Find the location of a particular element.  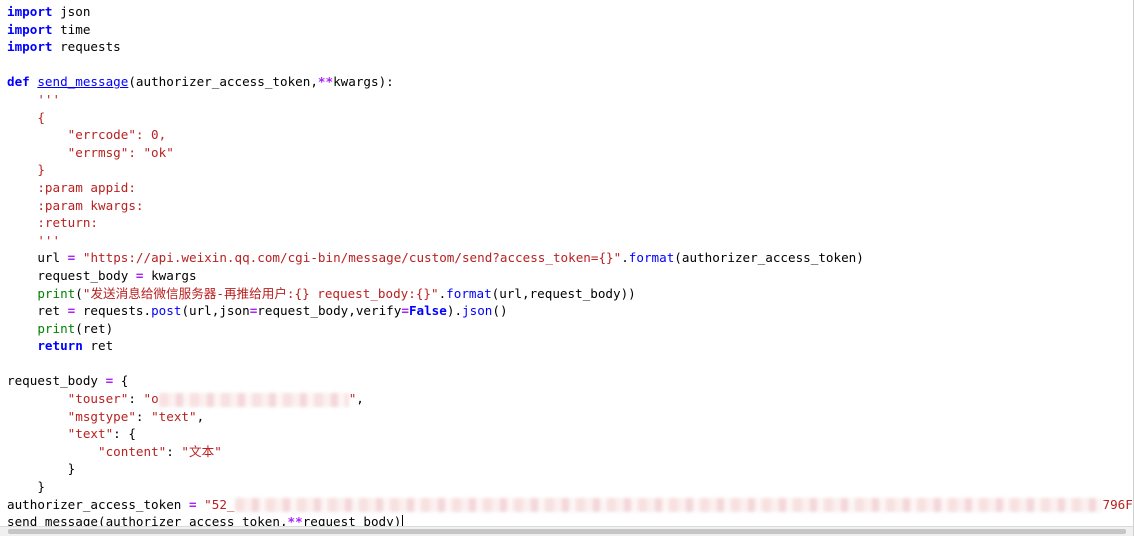

code-token: , is located at coordinates (360, 399).